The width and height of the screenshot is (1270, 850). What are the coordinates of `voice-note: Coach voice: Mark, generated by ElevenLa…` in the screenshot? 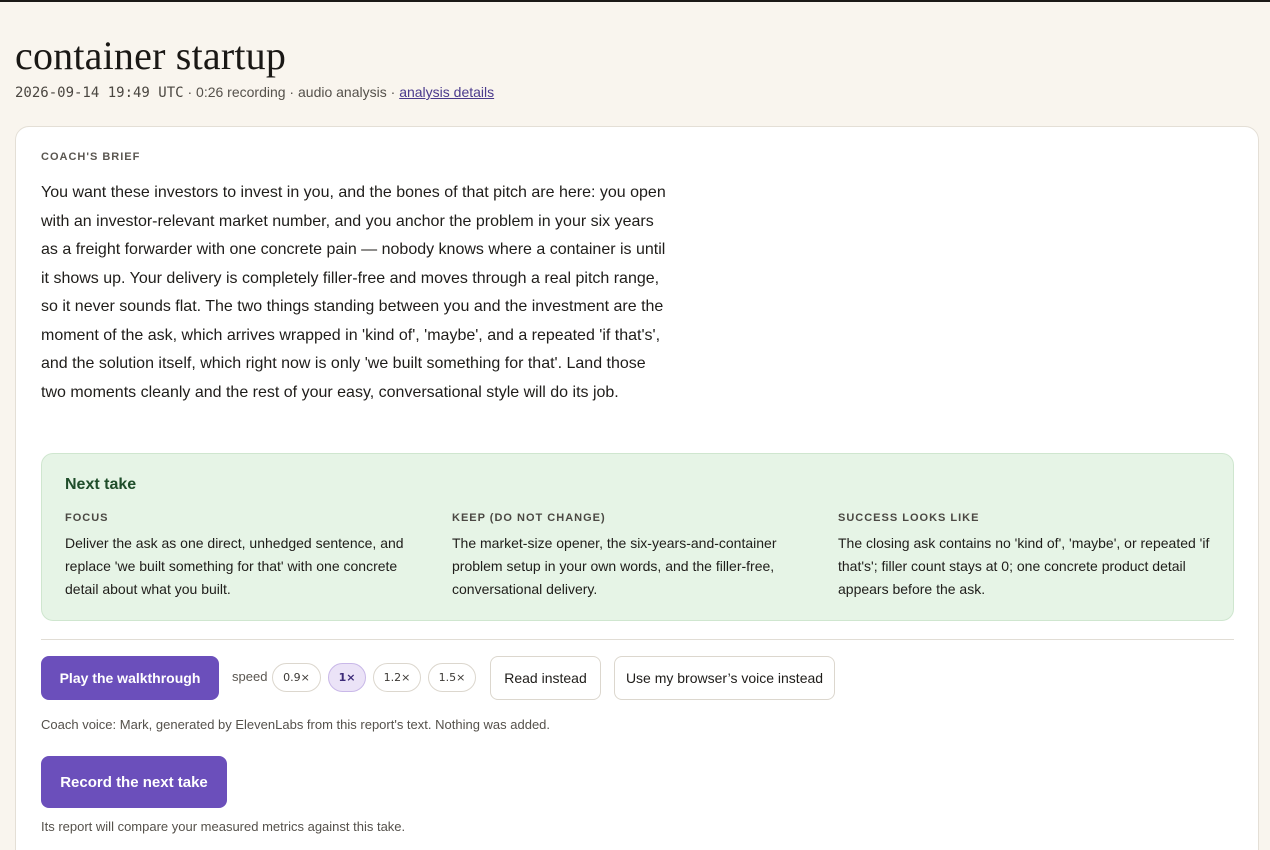 It's located at (296, 724).